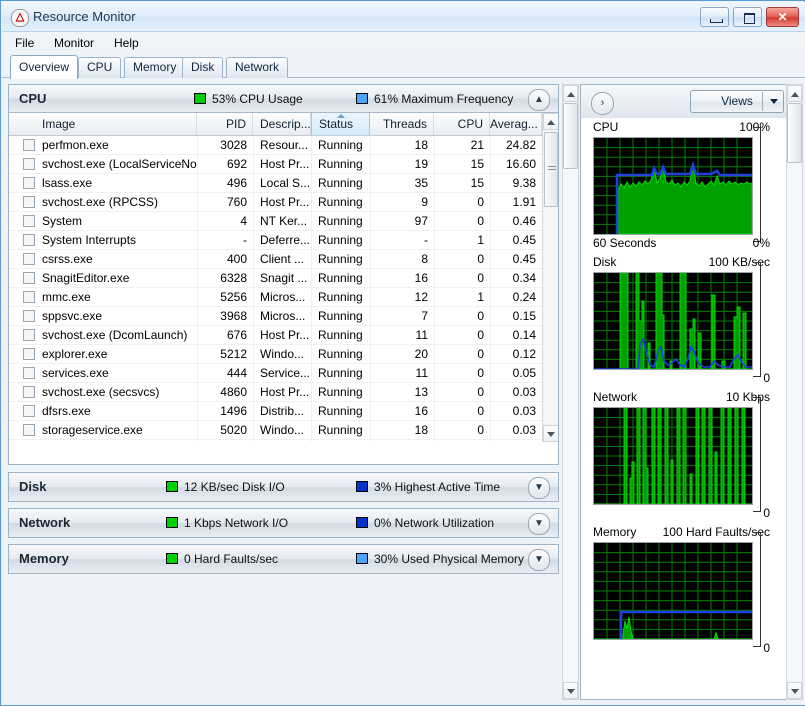 The height and width of the screenshot is (706, 805). I want to click on cell-image: dfsrs.exe, so click(66, 411).